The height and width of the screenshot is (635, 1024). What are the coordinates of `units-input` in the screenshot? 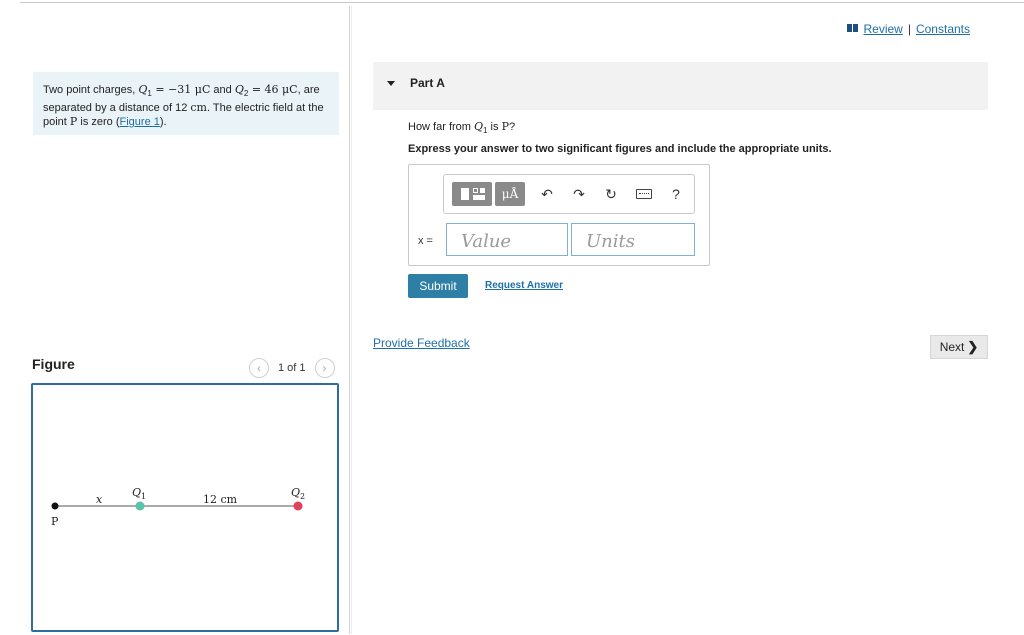 It's located at (633, 239).